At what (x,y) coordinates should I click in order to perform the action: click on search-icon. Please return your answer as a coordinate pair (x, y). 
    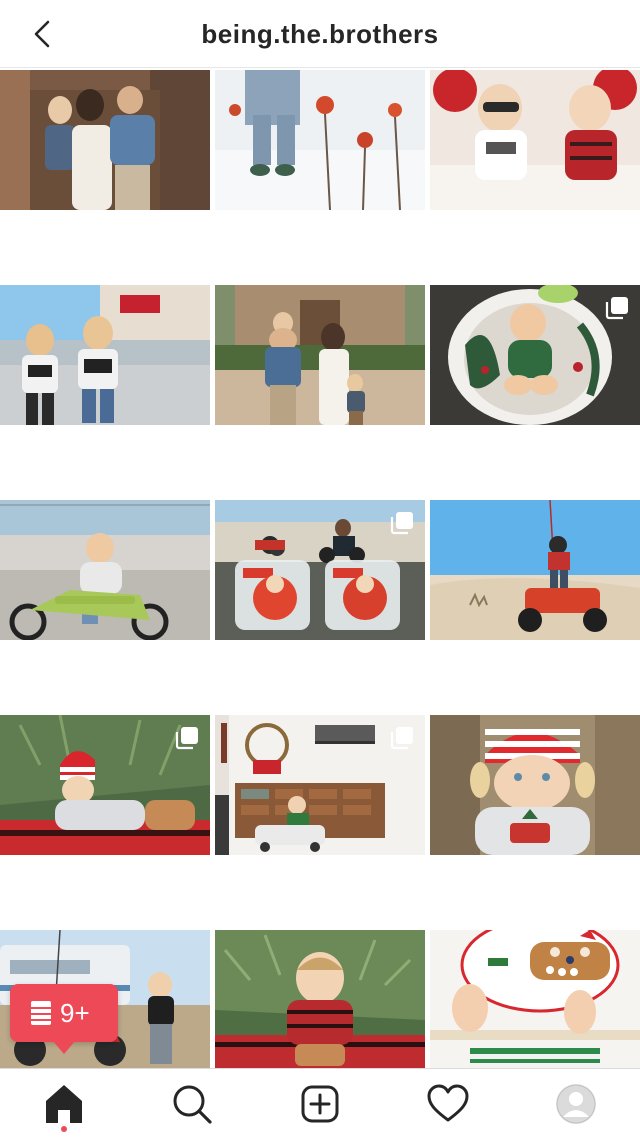
    Looking at the image, I should click on (192, 1104).